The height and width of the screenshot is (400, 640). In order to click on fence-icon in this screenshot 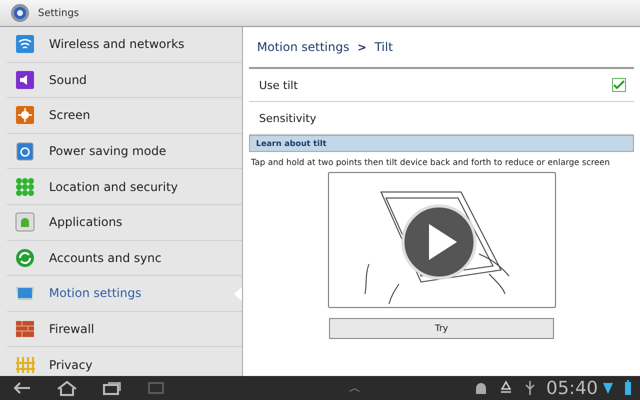, I will do `click(25, 364)`.